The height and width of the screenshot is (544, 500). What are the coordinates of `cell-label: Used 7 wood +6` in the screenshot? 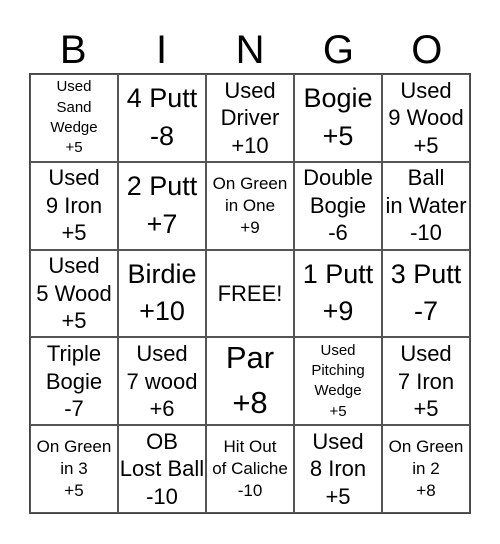 It's located at (162, 381).